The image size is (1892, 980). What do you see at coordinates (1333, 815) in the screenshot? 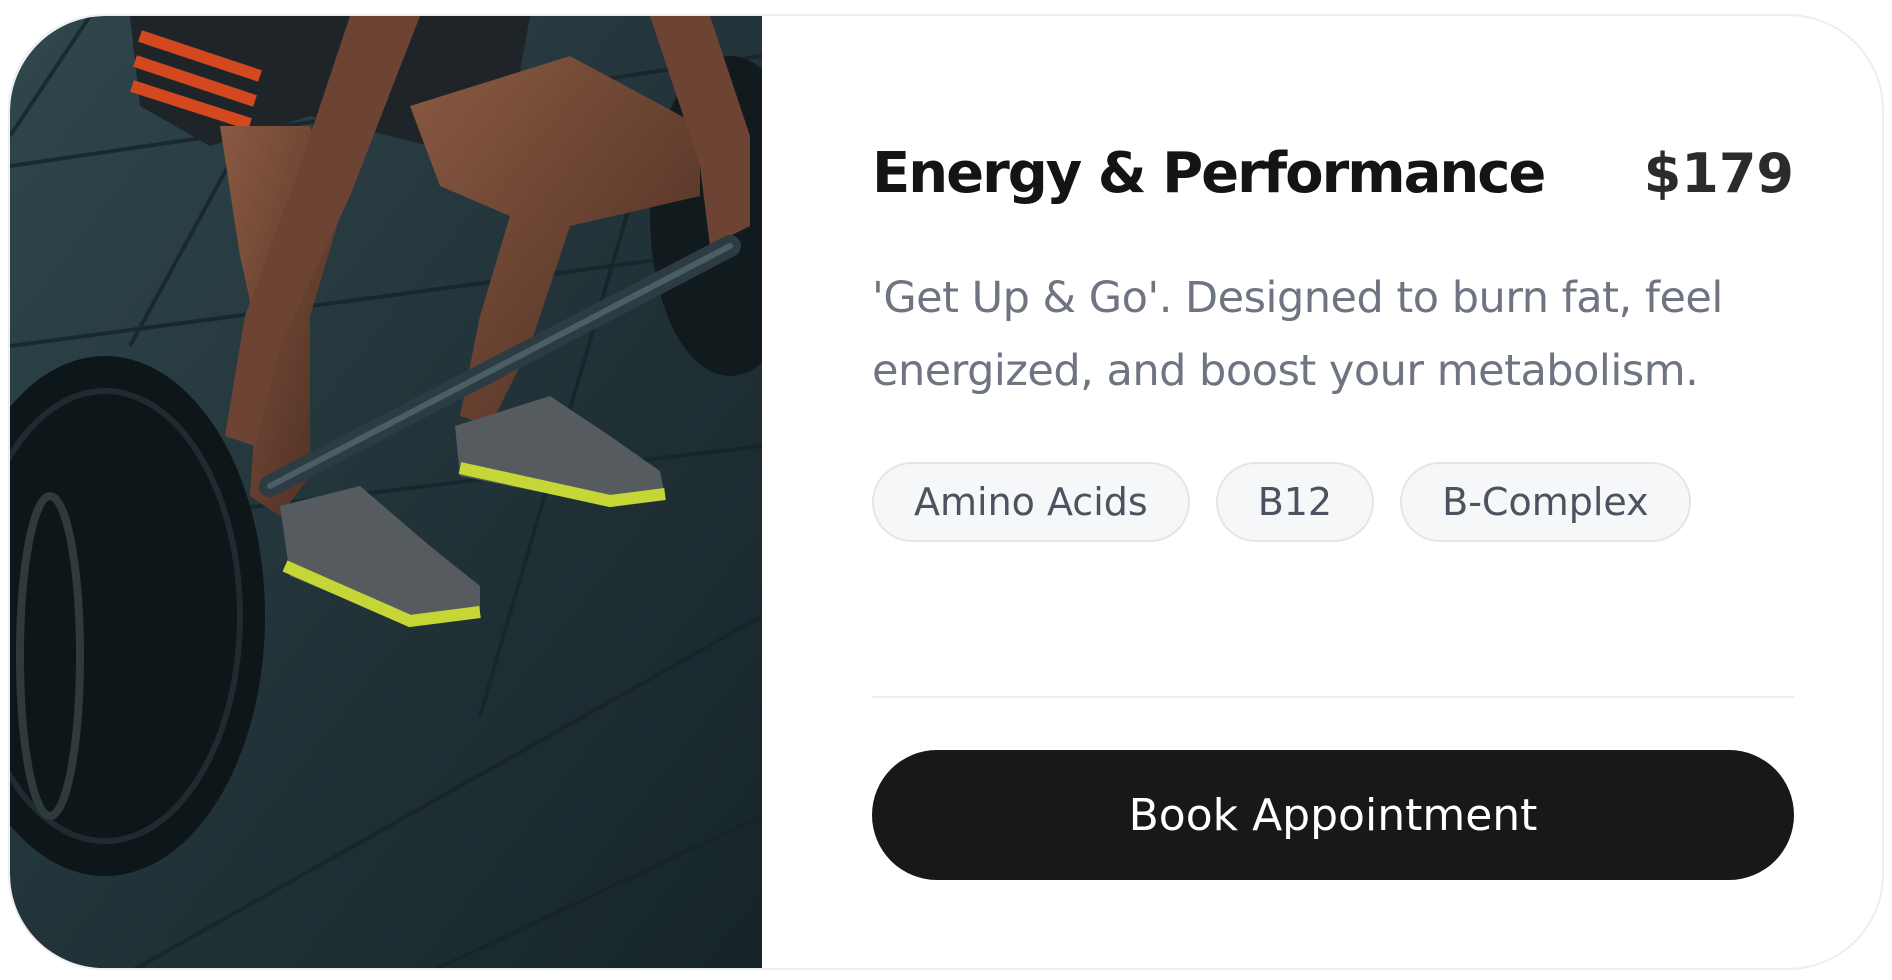
I see `book-appointment-button: Book Appointment` at bounding box center [1333, 815].